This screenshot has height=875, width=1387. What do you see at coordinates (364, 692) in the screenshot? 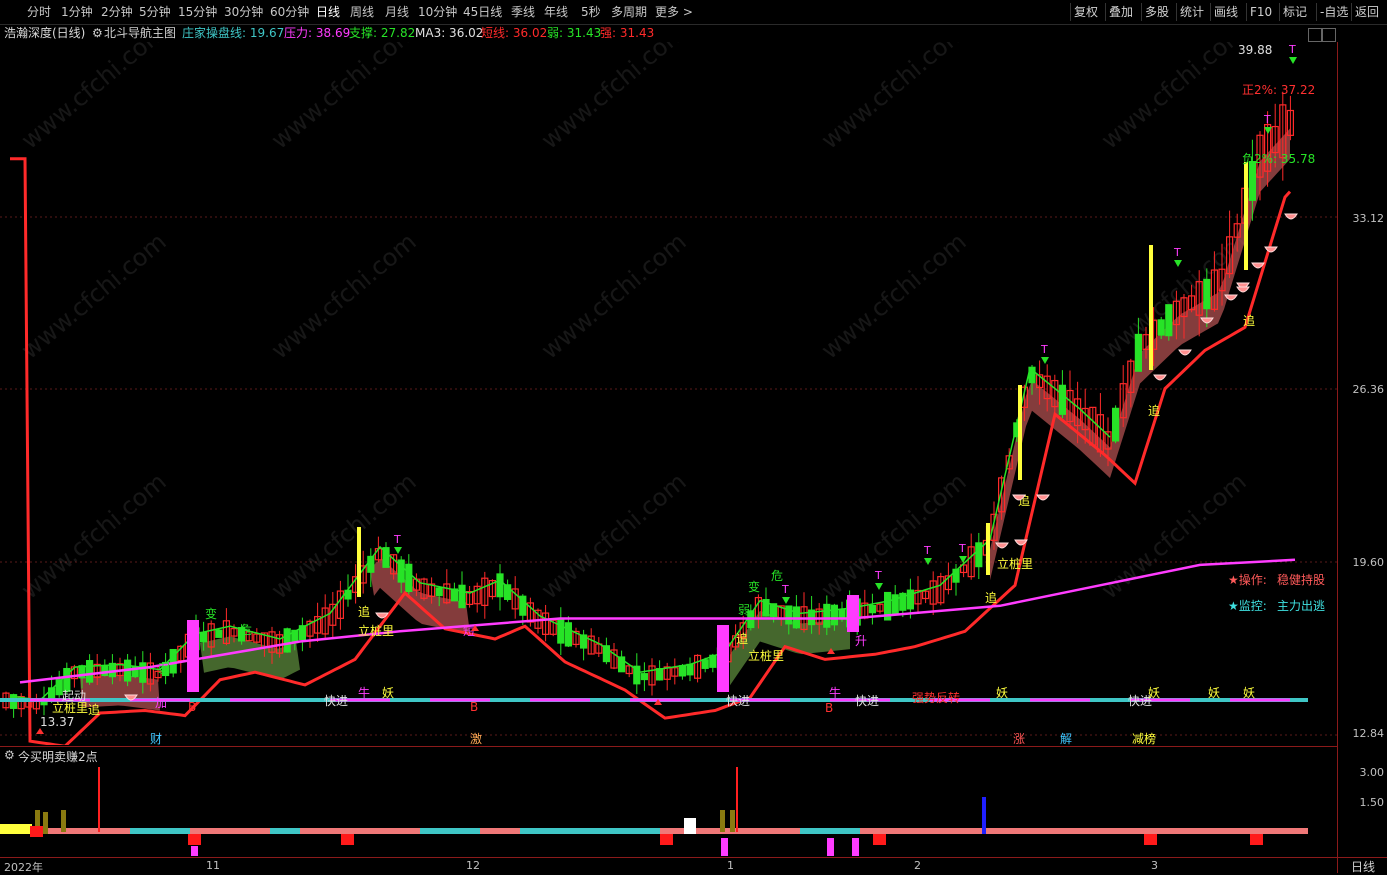
I see `signal-label: 牛` at bounding box center [364, 692].